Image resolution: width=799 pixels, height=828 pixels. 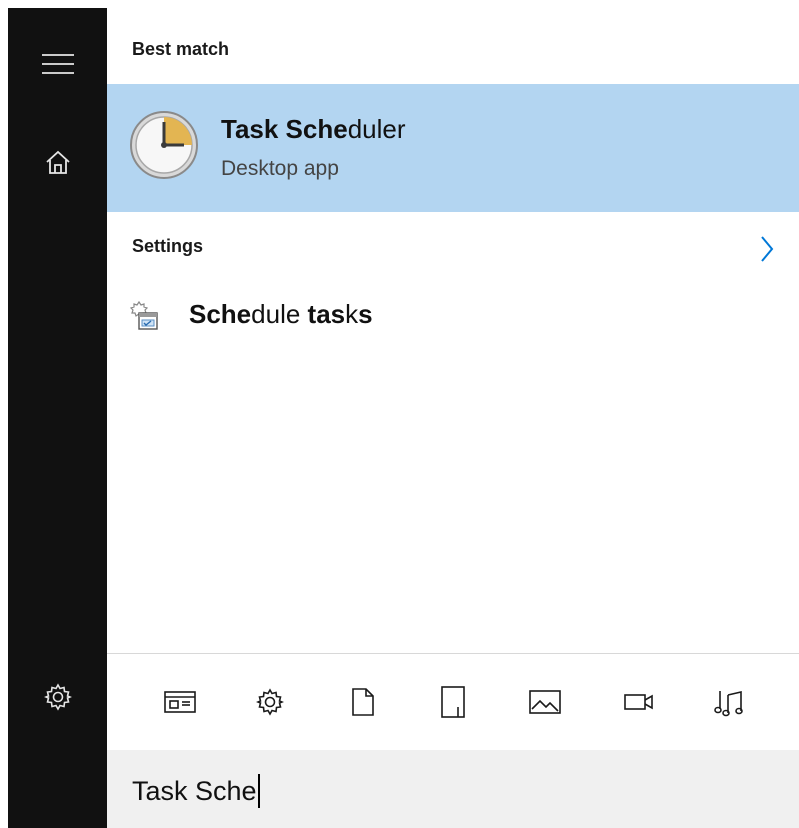 I want to click on app-subtitle: Desktop app, so click(x=280, y=168).